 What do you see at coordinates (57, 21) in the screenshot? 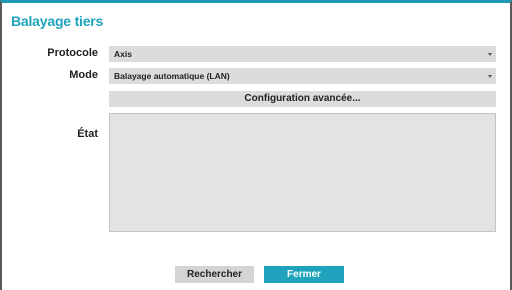
I see `dialog-title: Balayage tiers` at bounding box center [57, 21].